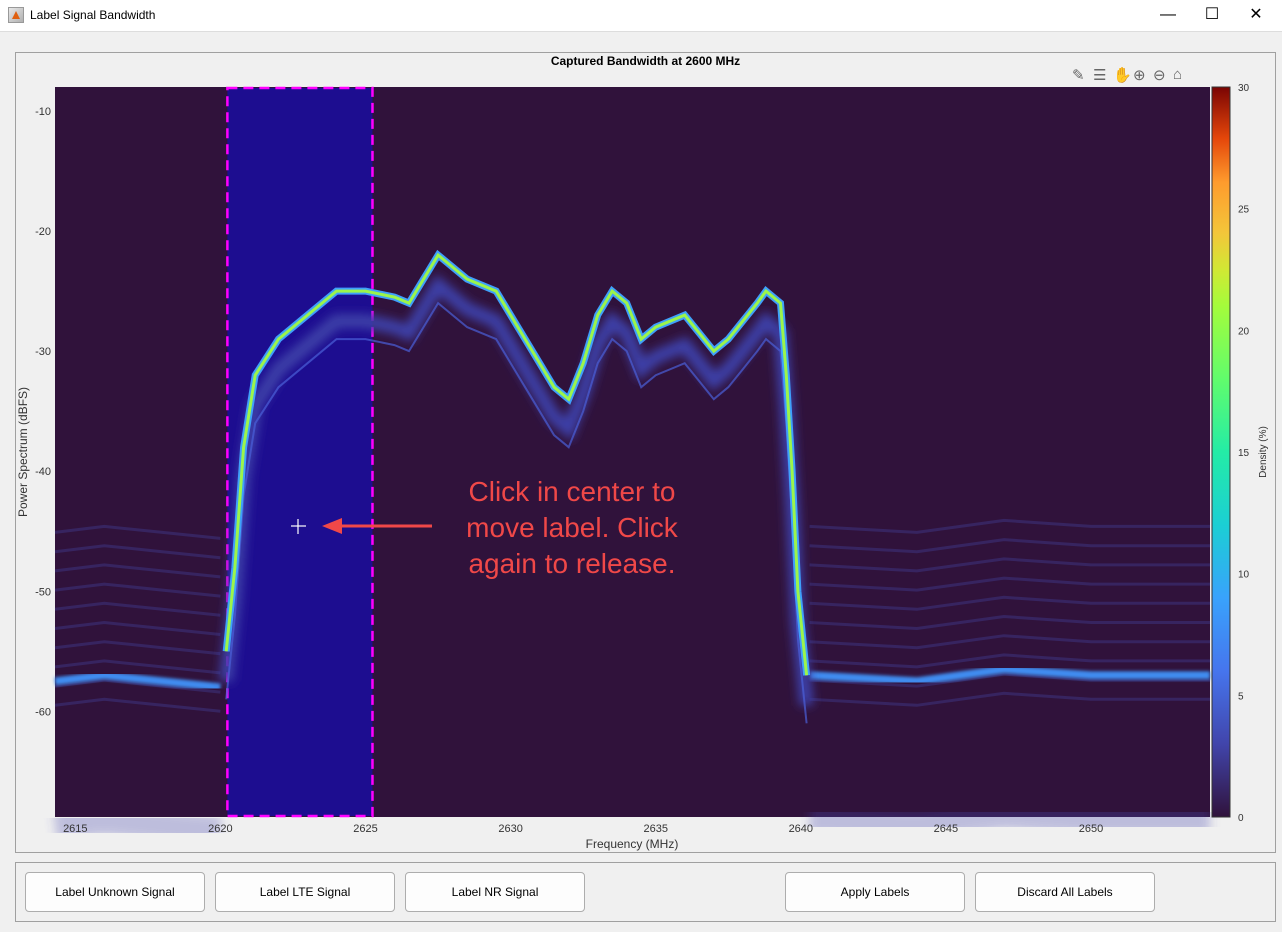  Describe the element at coordinates (23, 452) in the screenshot. I see `y-axis-label: Power Spectrum (dBFS)` at that location.